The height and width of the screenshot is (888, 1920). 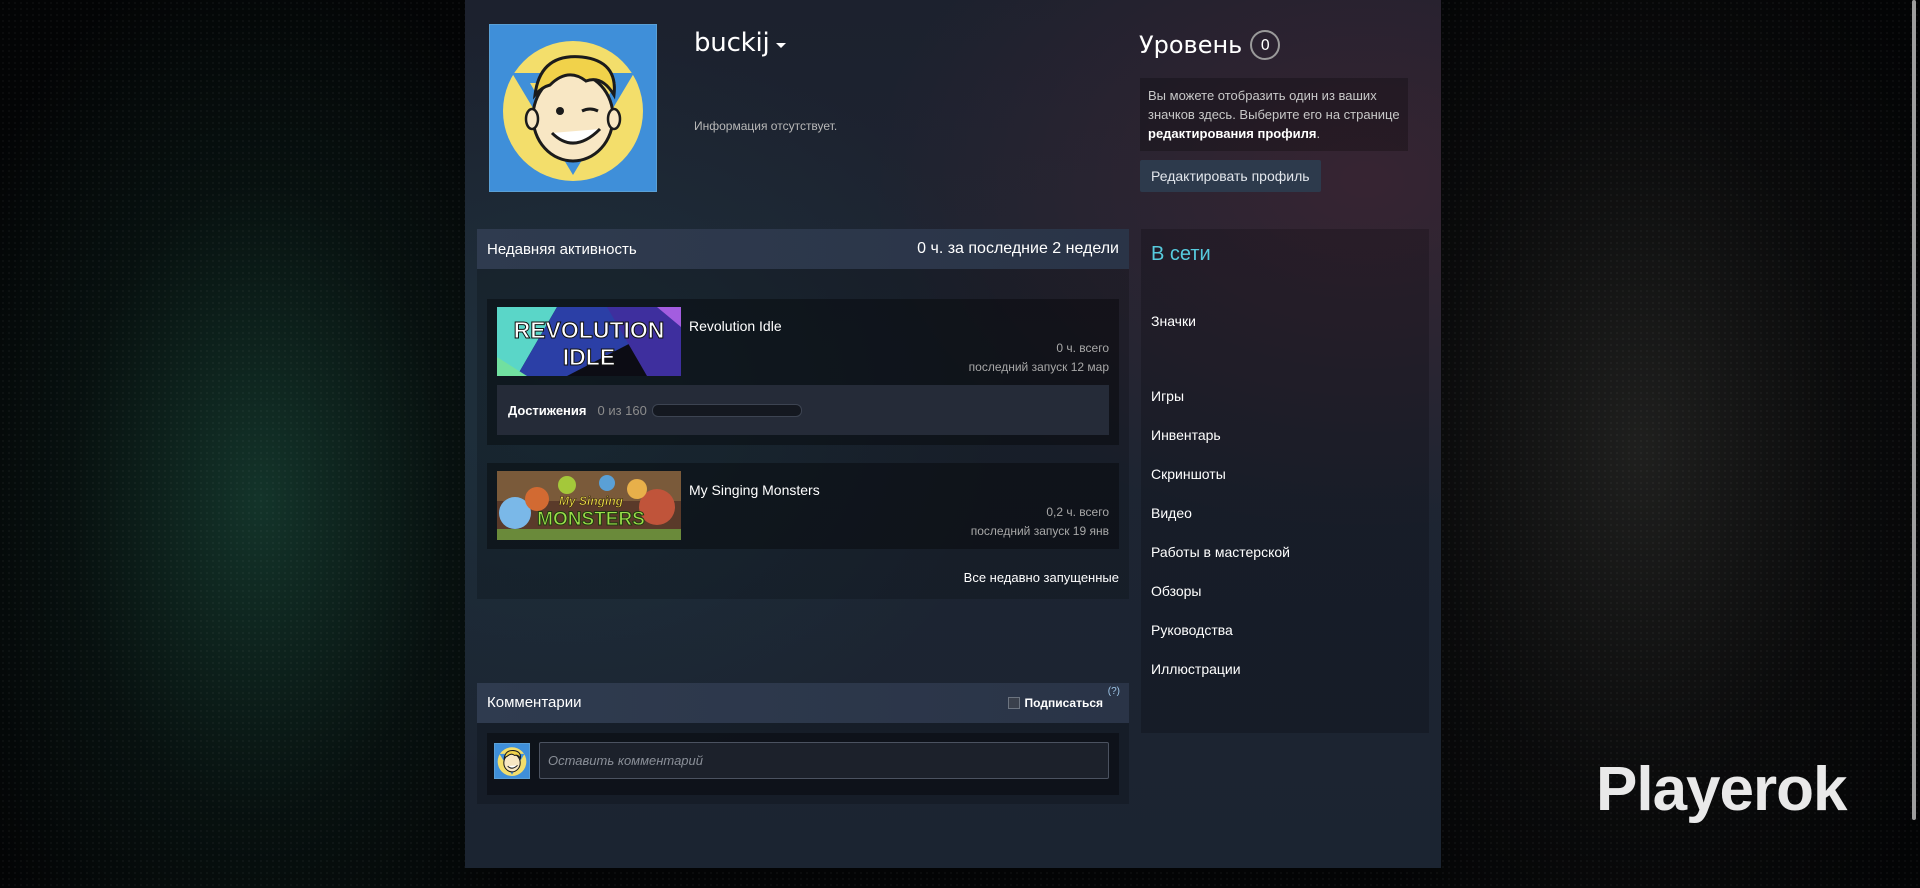 I want to click on profile-summary: Информация отсутствует., so click(x=766, y=126).